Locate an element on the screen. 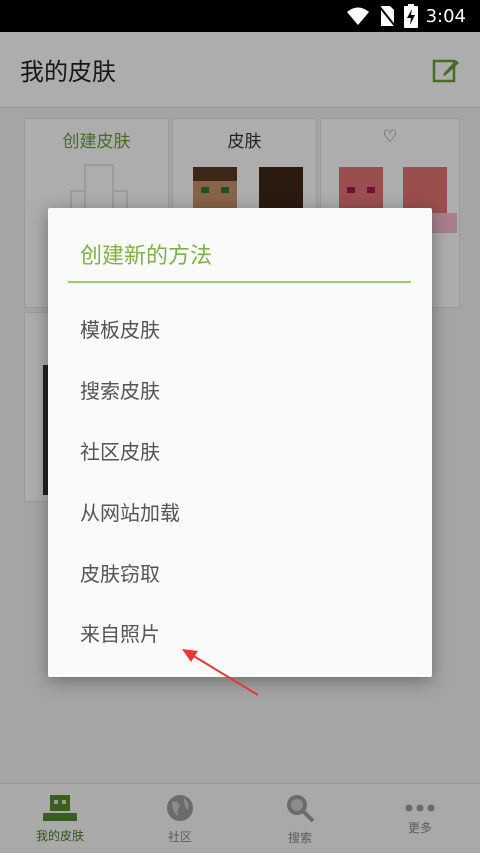 The height and width of the screenshot is (854, 480). option-template-skin: 模板皮肤 is located at coordinates (240, 328).